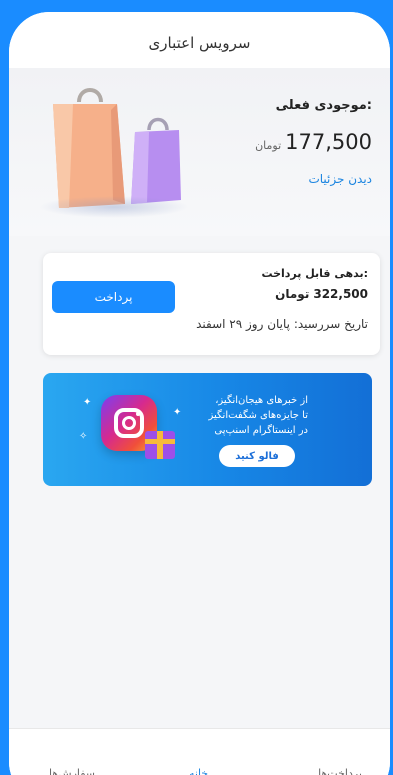 Image resolution: width=393 pixels, height=775 pixels. Describe the element at coordinates (268, 145) in the screenshot. I see `balance-unit: تومان` at that location.